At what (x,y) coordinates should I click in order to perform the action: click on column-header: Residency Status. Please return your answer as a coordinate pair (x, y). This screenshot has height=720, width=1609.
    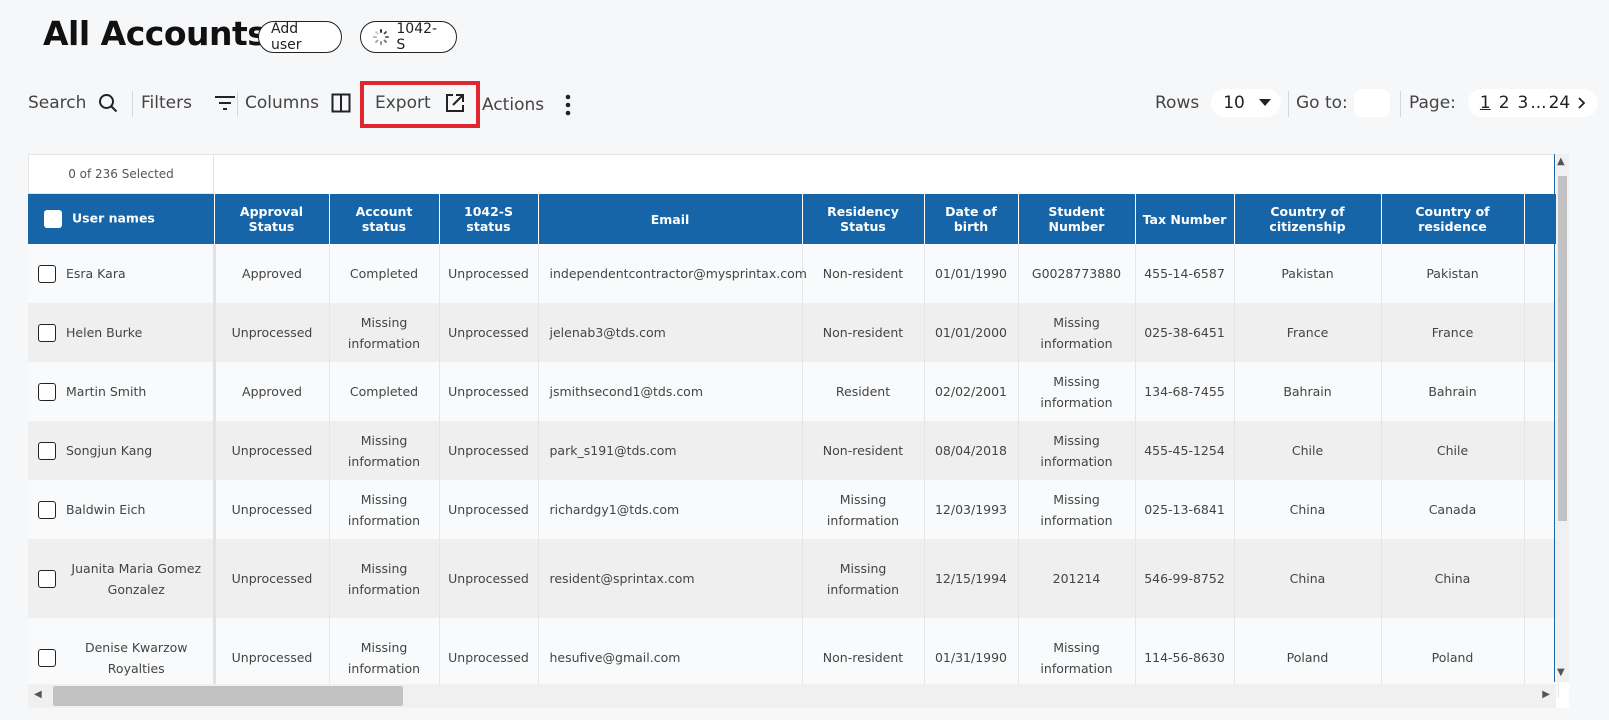
    Looking at the image, I should click on (863, 219).